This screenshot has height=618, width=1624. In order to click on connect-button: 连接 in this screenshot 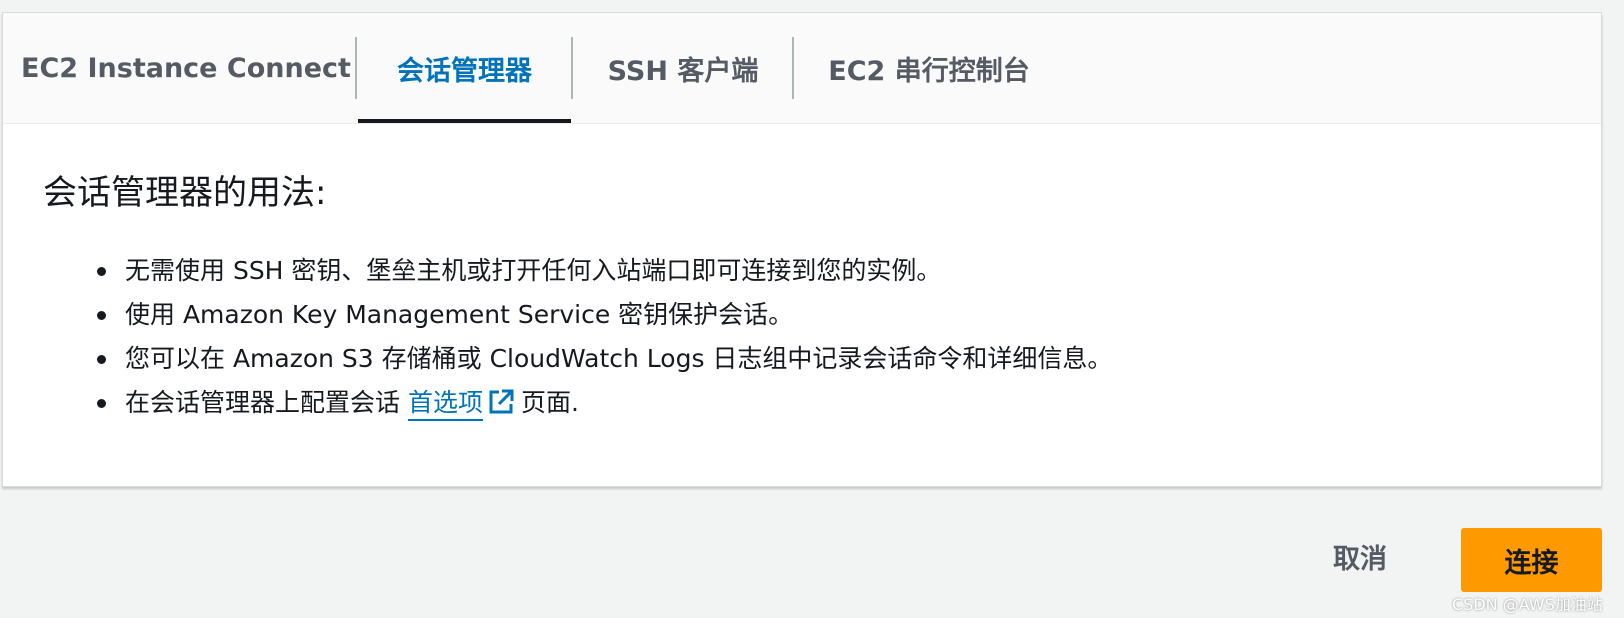, I will do `click(1531, 560)`.